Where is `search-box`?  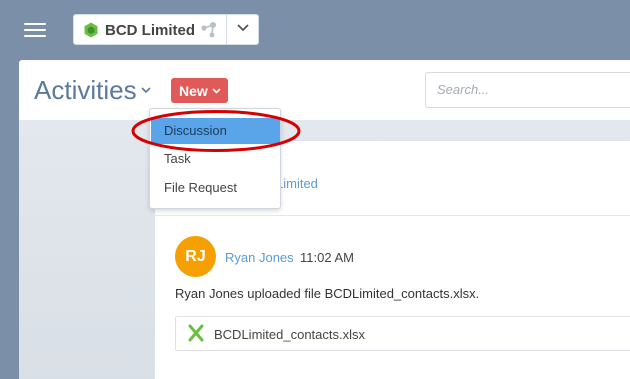
search-box is located at coordinates (527, 90).